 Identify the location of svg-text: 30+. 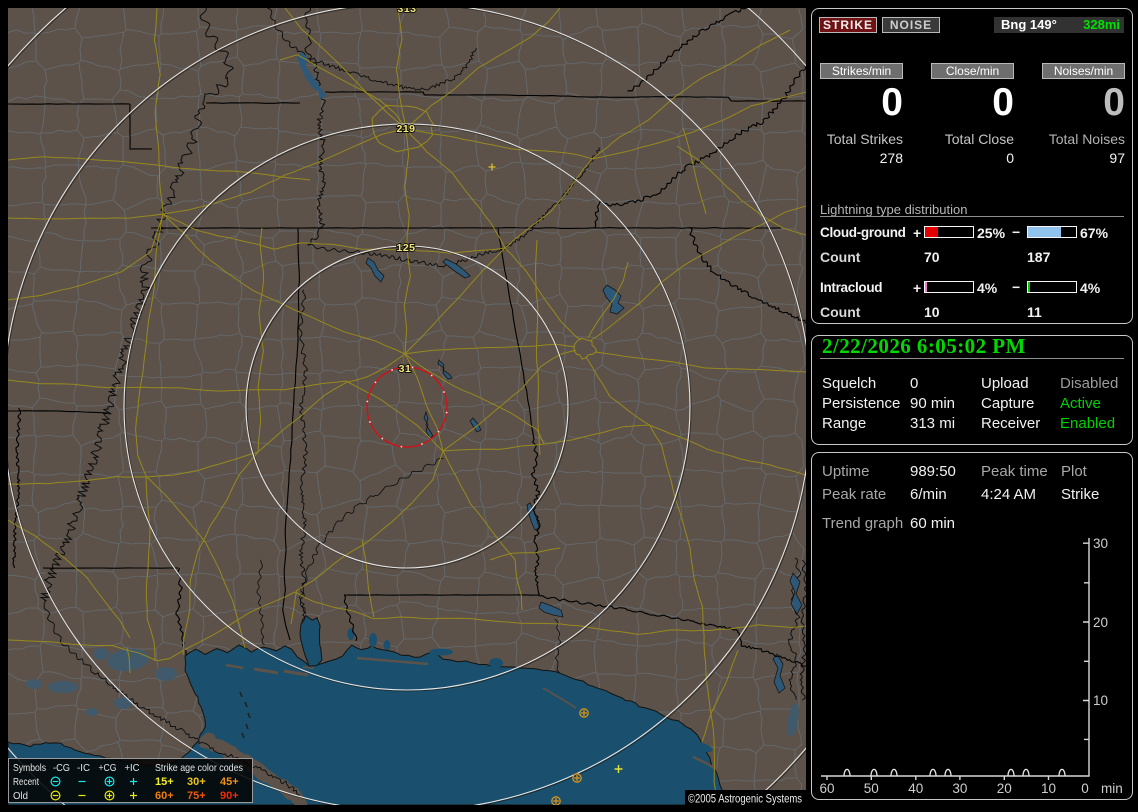
(196, 782).